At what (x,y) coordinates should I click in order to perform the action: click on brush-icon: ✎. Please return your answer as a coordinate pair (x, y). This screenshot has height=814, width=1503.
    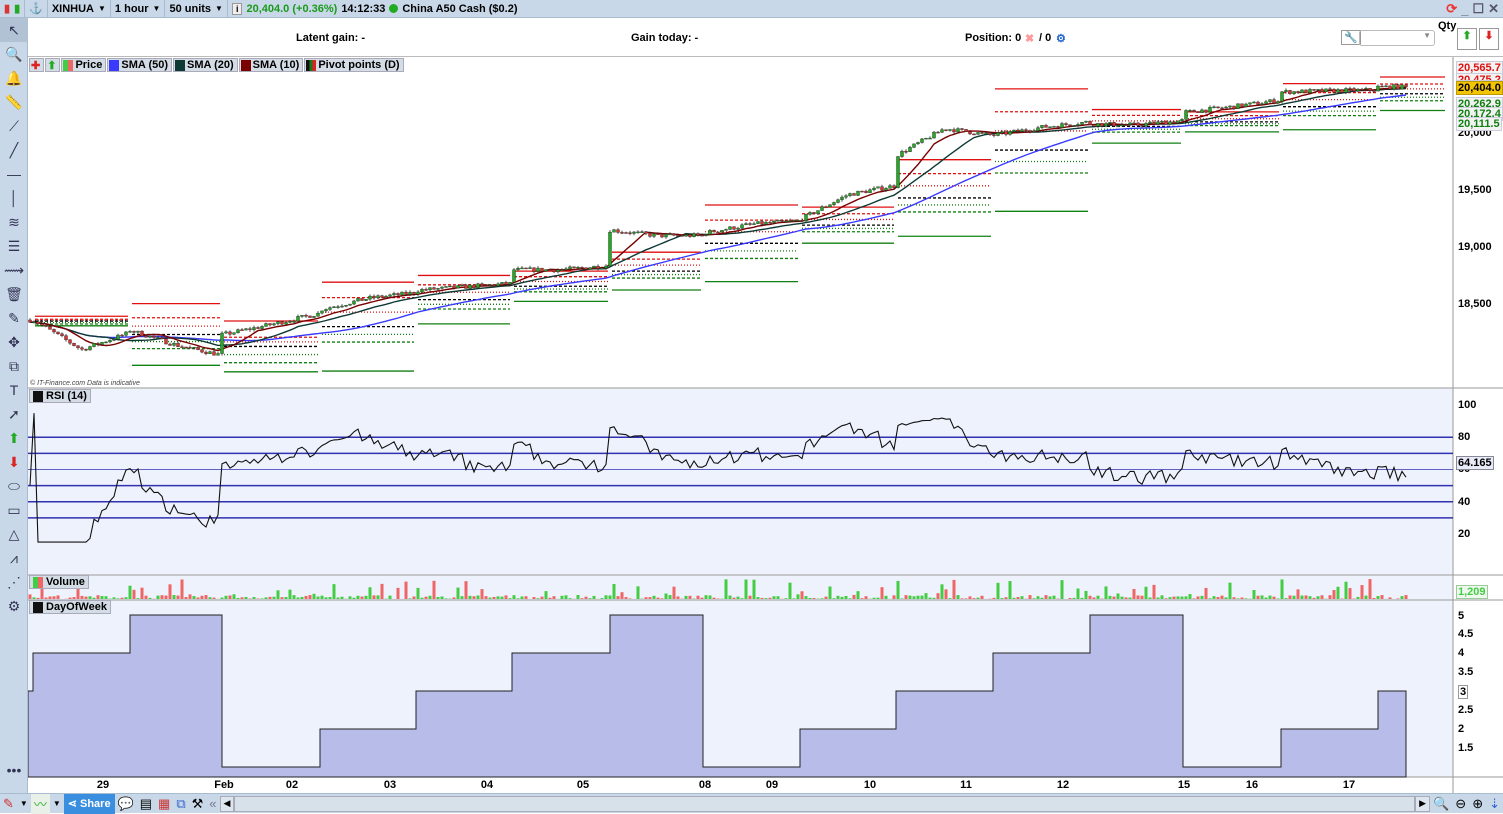
    Looking at the image, I should click on (14, 318).